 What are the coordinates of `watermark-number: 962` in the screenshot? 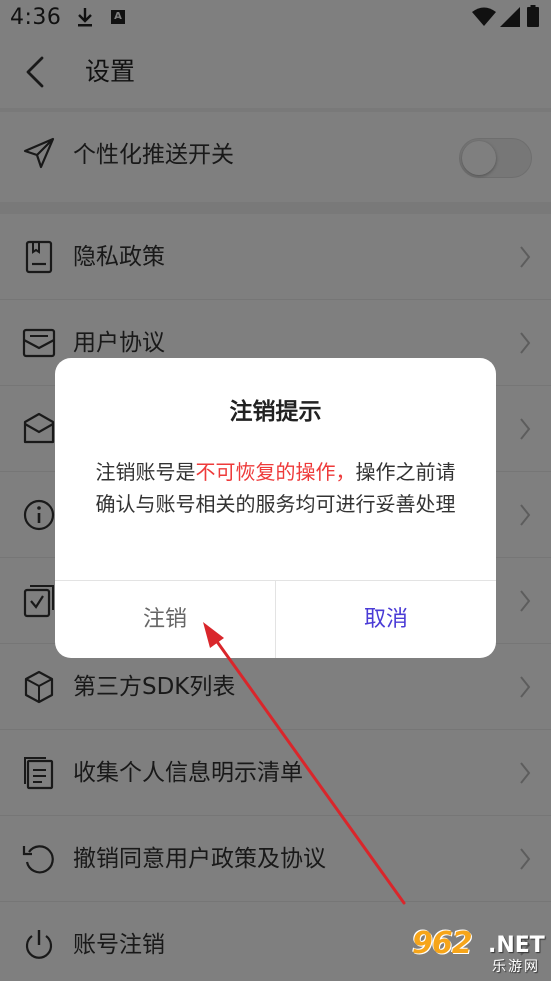 It's located at (442, 943).